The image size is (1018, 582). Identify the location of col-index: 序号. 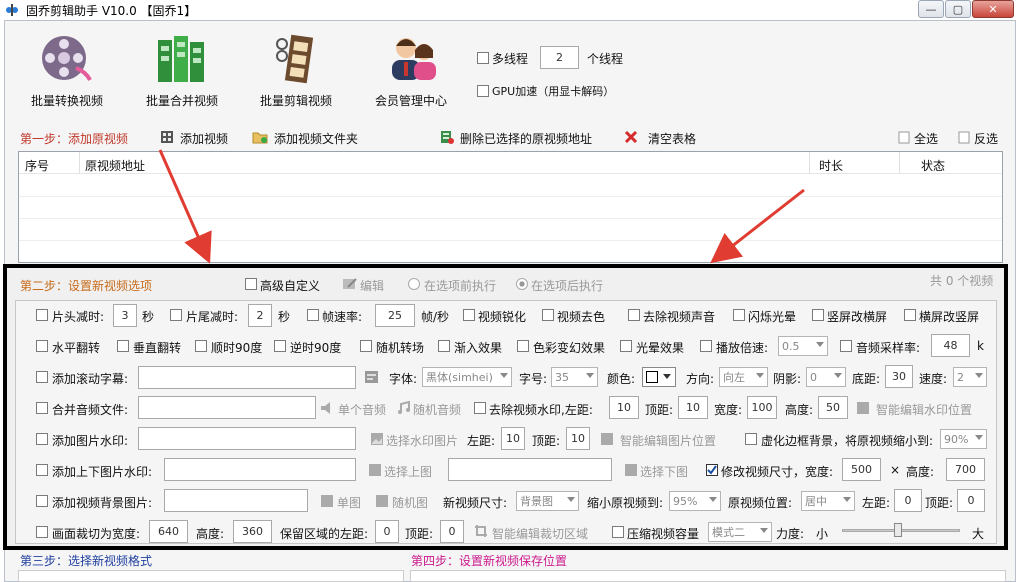
(37, 165).